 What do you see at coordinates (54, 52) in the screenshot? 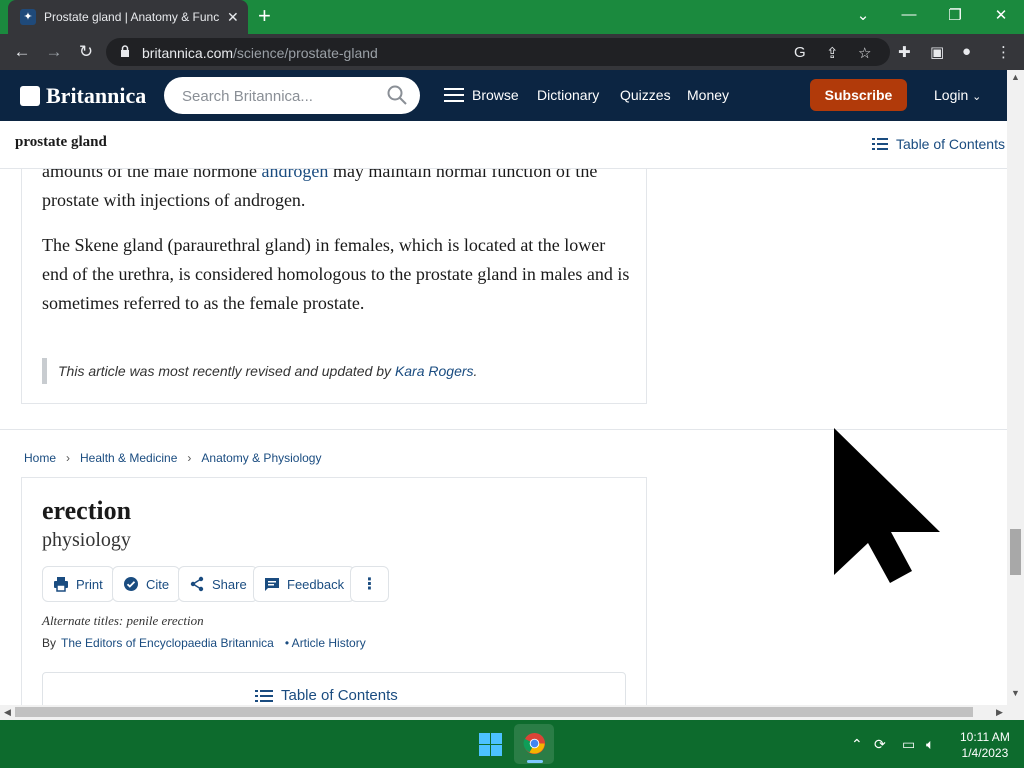
I see `forward-icon: →` at bounding box center [54, 52].